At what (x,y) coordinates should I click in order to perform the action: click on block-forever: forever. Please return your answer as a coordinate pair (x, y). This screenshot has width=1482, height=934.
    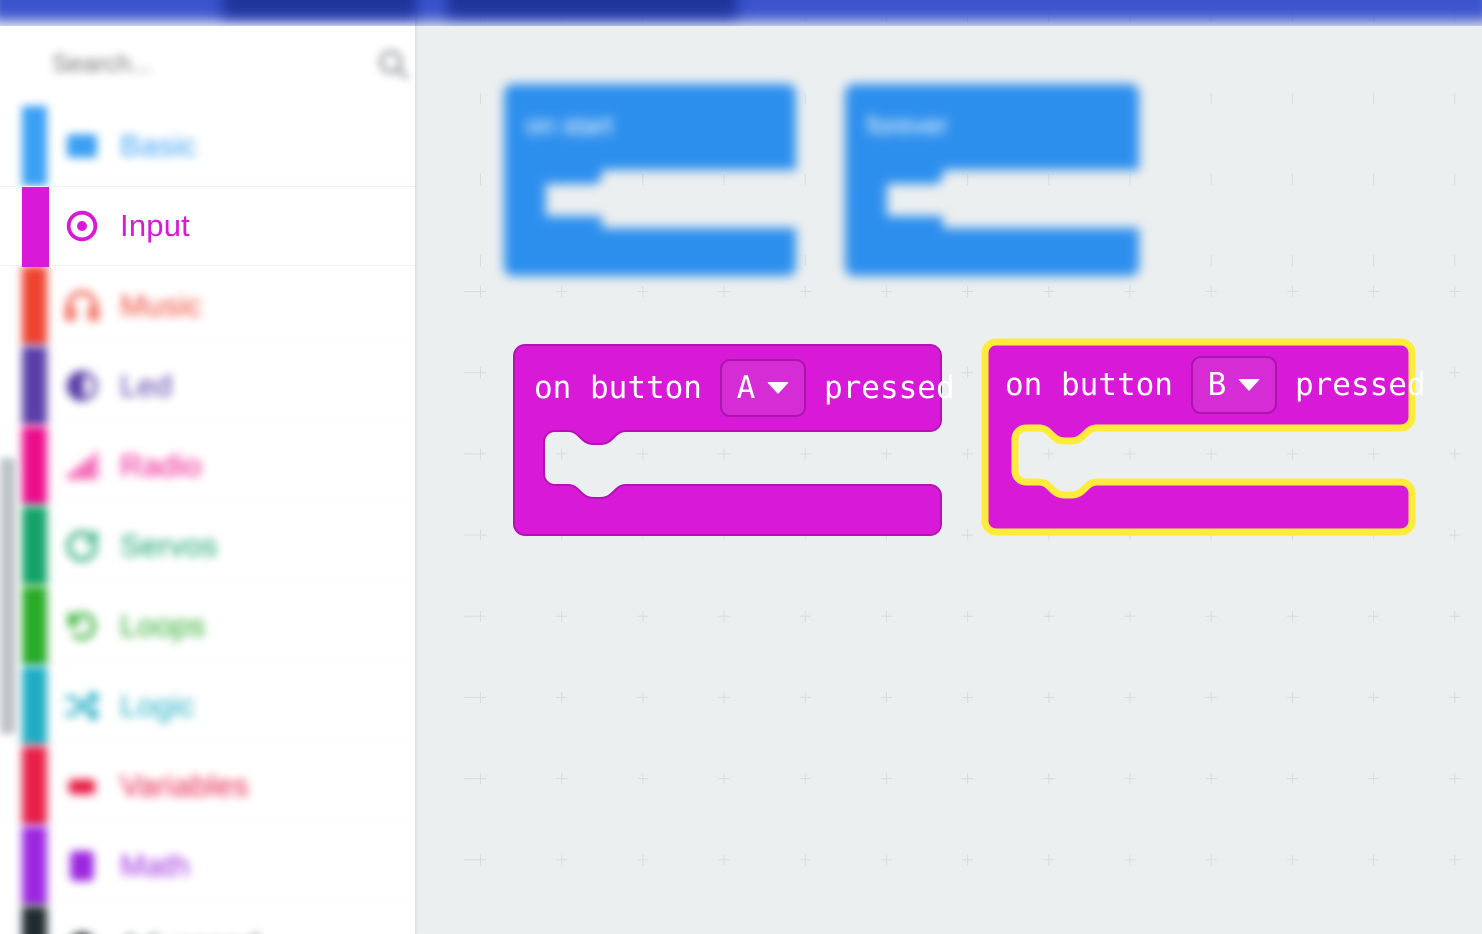
    Looking at the image, I should click on (992, 180).